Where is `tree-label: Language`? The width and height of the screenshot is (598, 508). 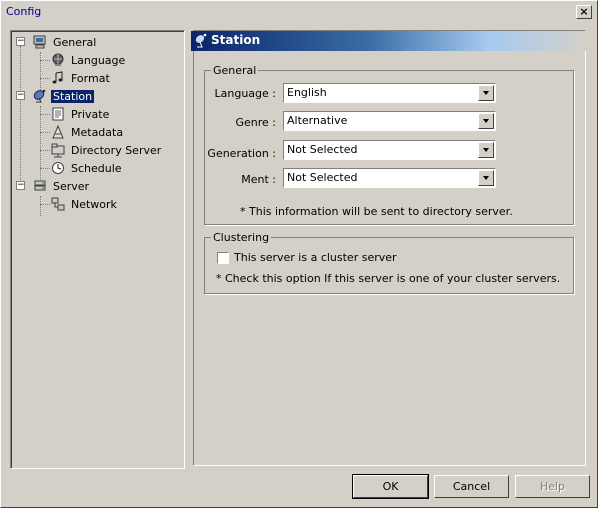
tree-label: Language is located at coordinates (98, 60).